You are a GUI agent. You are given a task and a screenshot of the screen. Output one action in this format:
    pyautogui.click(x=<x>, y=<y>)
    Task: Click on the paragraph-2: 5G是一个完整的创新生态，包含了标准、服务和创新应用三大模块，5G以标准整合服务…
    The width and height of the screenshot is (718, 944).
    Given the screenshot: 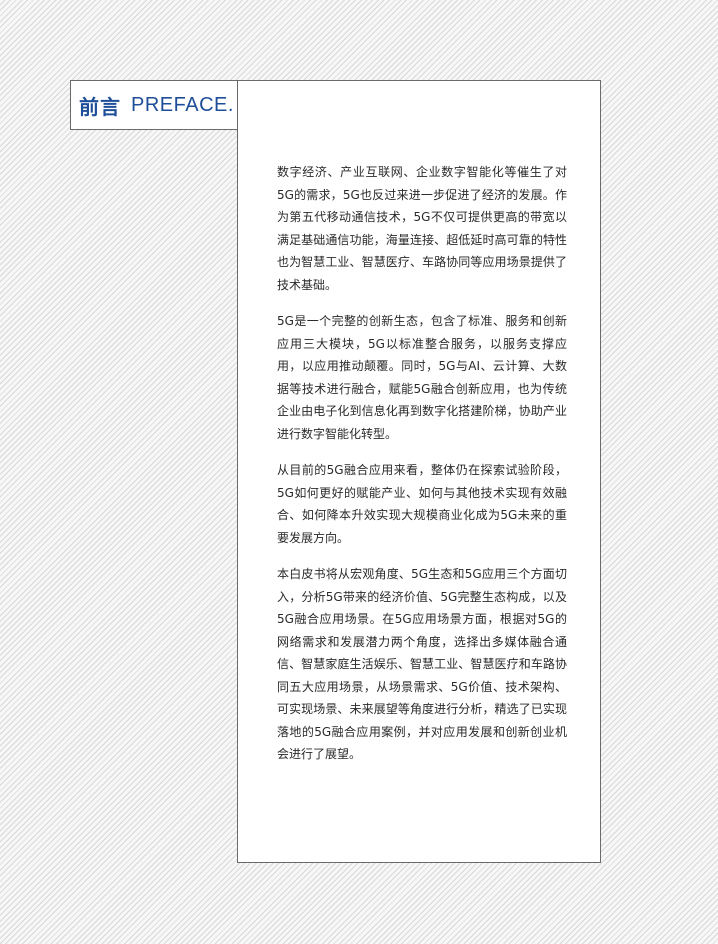 What is the action you would take?
    pyautogui.click(x=422, y=377)
    